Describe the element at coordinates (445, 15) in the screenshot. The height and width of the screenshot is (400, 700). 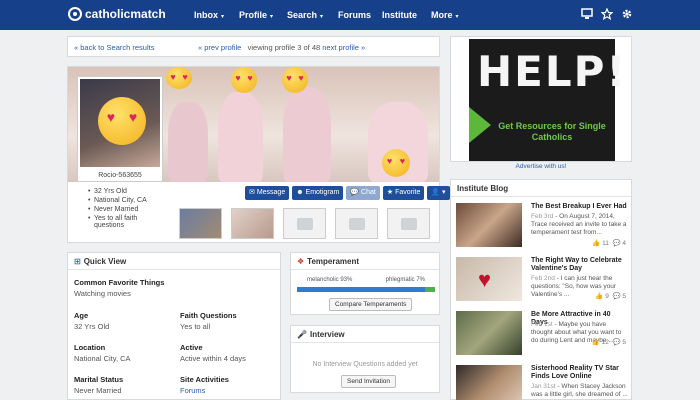
I see `nav-more: More ▾` at that location.